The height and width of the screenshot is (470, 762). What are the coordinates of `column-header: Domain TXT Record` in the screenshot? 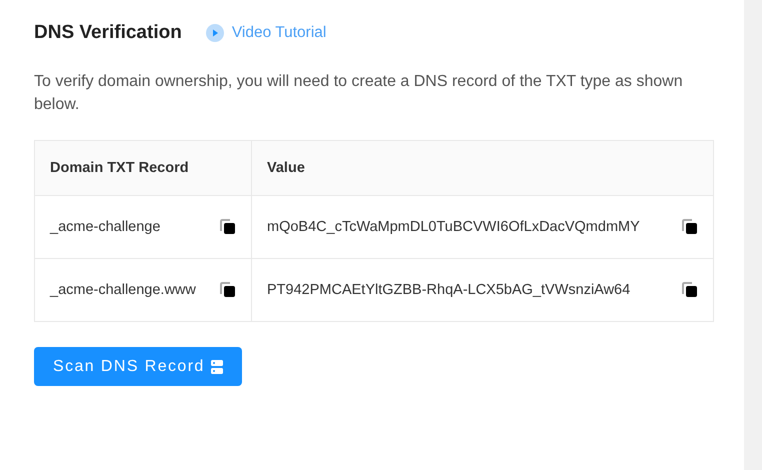 It's located at (143, 168).